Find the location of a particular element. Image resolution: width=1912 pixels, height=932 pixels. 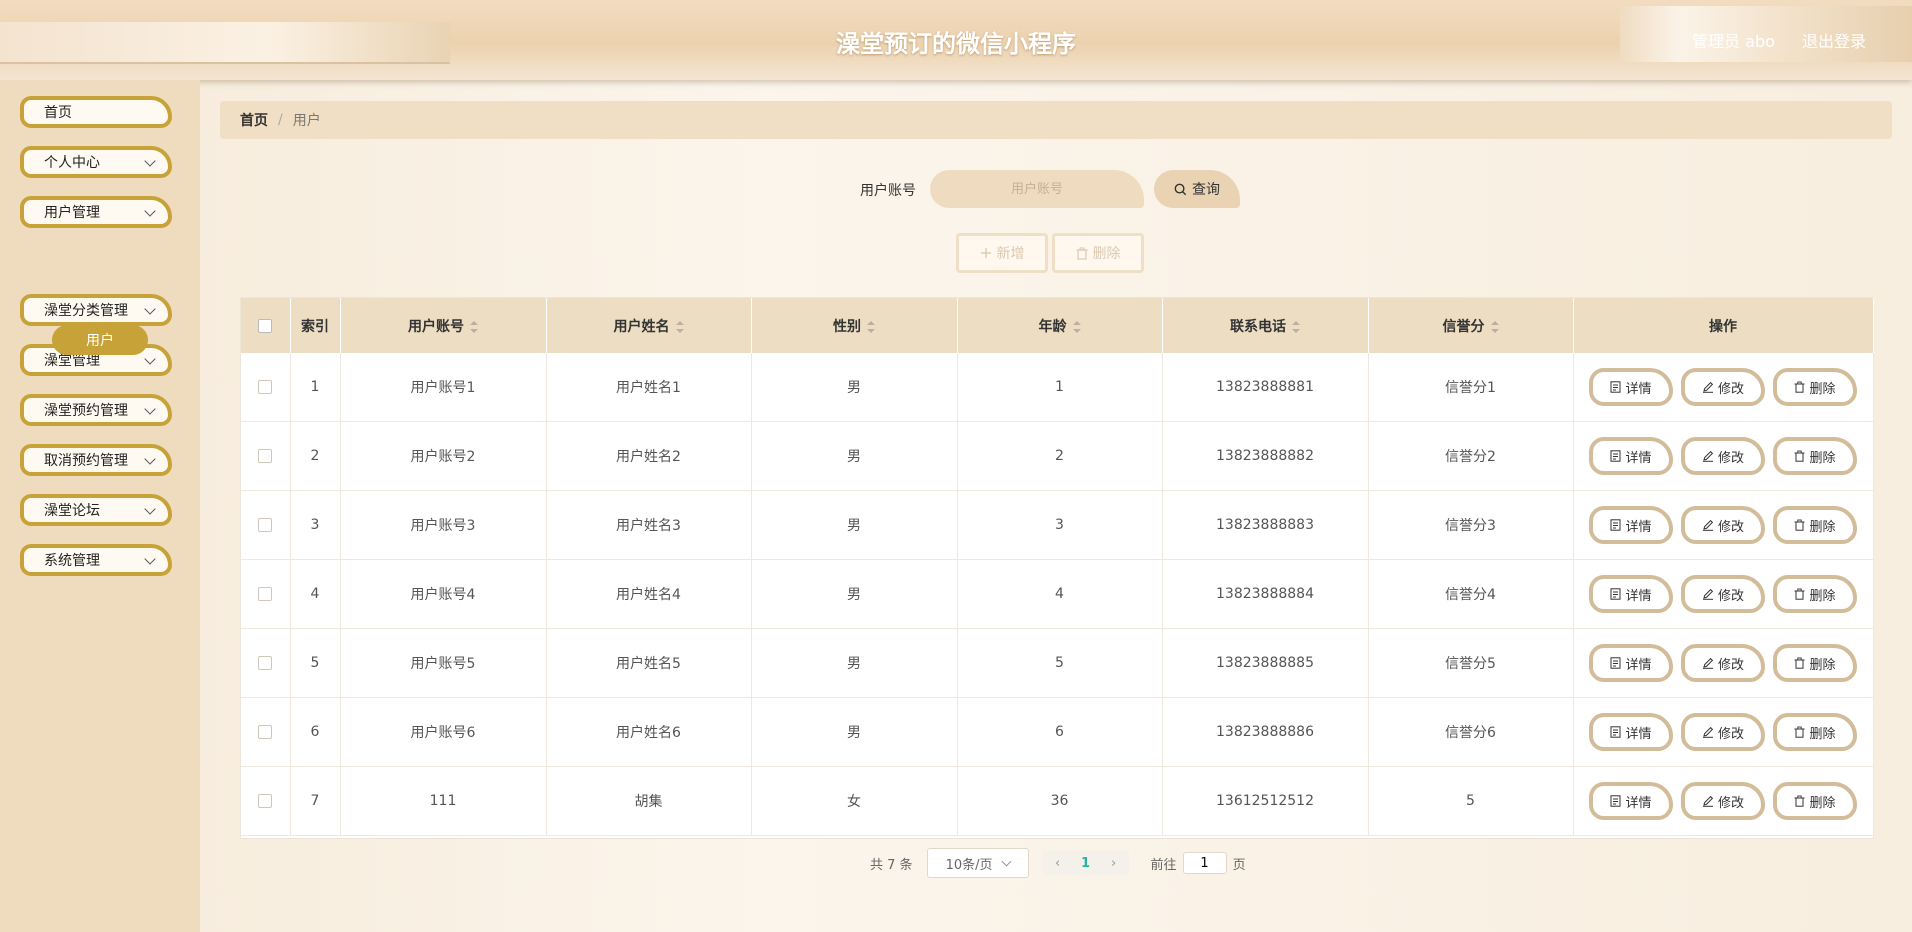

page-size-select: 10条/页 is located at coordinates (977, 863).